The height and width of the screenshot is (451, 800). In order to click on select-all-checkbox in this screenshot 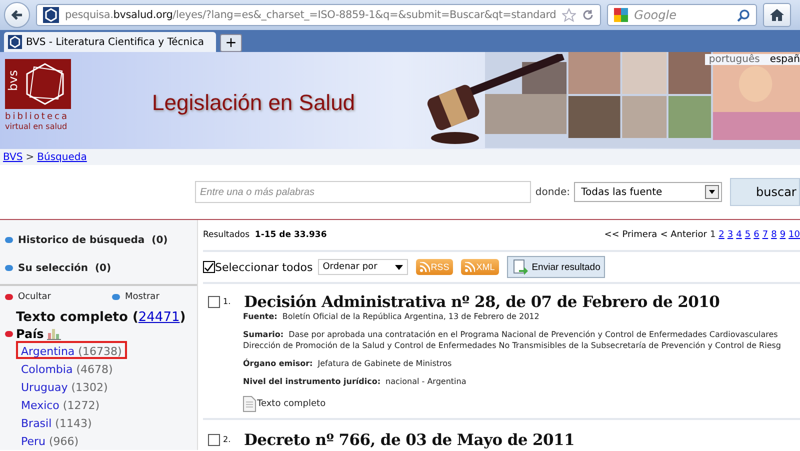, I will do `click(209, 267)`.